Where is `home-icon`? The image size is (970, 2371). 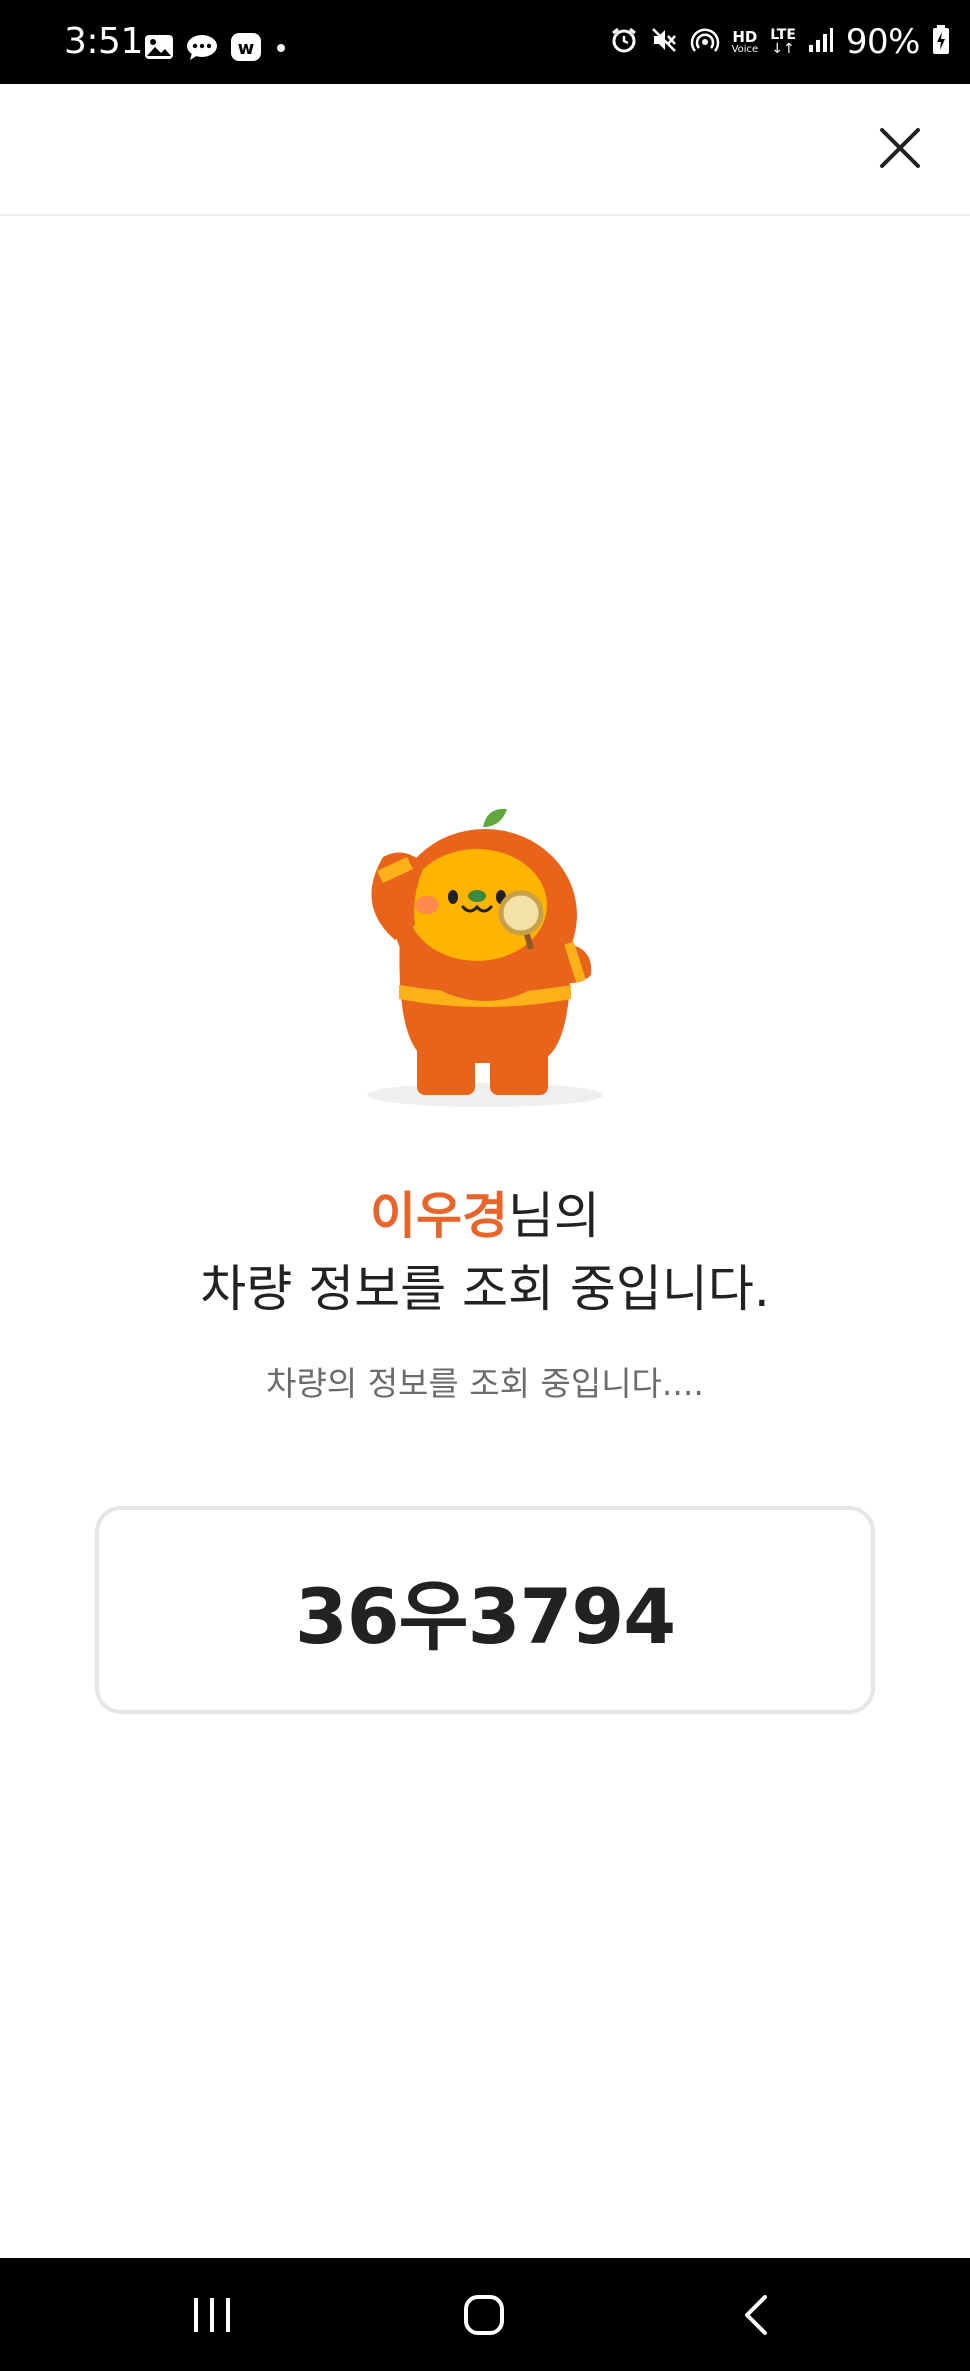 home-icon is located at coordinates (484, 2314).